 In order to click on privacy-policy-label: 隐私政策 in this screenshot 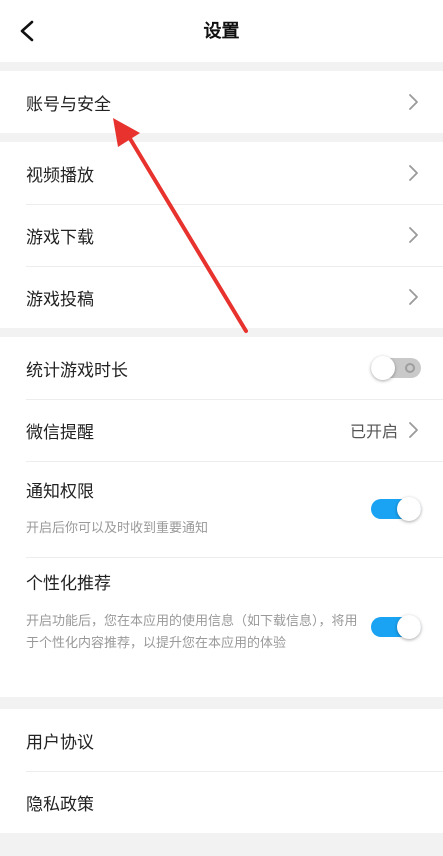, I will do `click(60, 804)`.